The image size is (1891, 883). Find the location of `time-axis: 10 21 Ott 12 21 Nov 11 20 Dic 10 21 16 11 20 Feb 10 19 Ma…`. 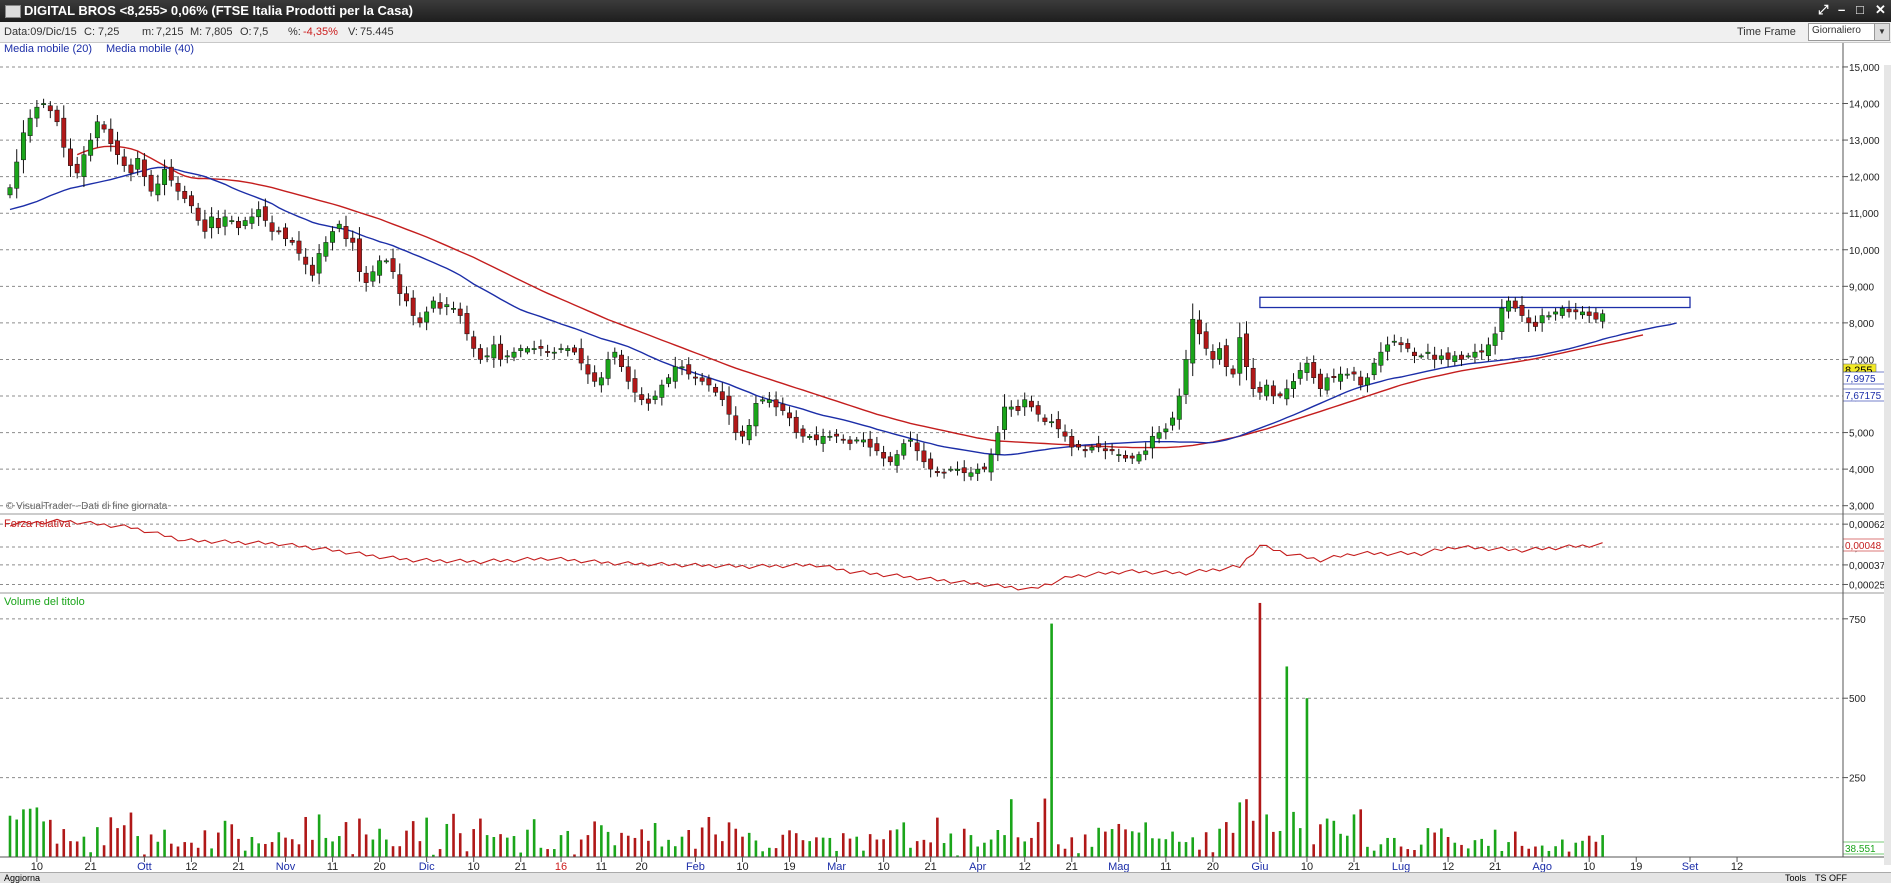

time-axis: 10 21 Ott 12 21 Nov 11 20 Dic 10 21 16 11 20 Feb 10 19 Ma… is located at coordinates (887, 864).